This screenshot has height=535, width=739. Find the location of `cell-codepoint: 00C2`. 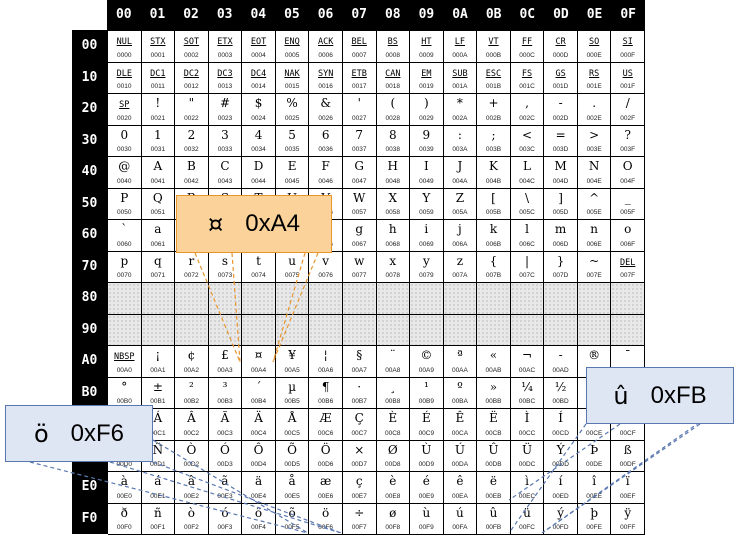

cell-codepoint: 00C2 is located at coordinates (191, 434).